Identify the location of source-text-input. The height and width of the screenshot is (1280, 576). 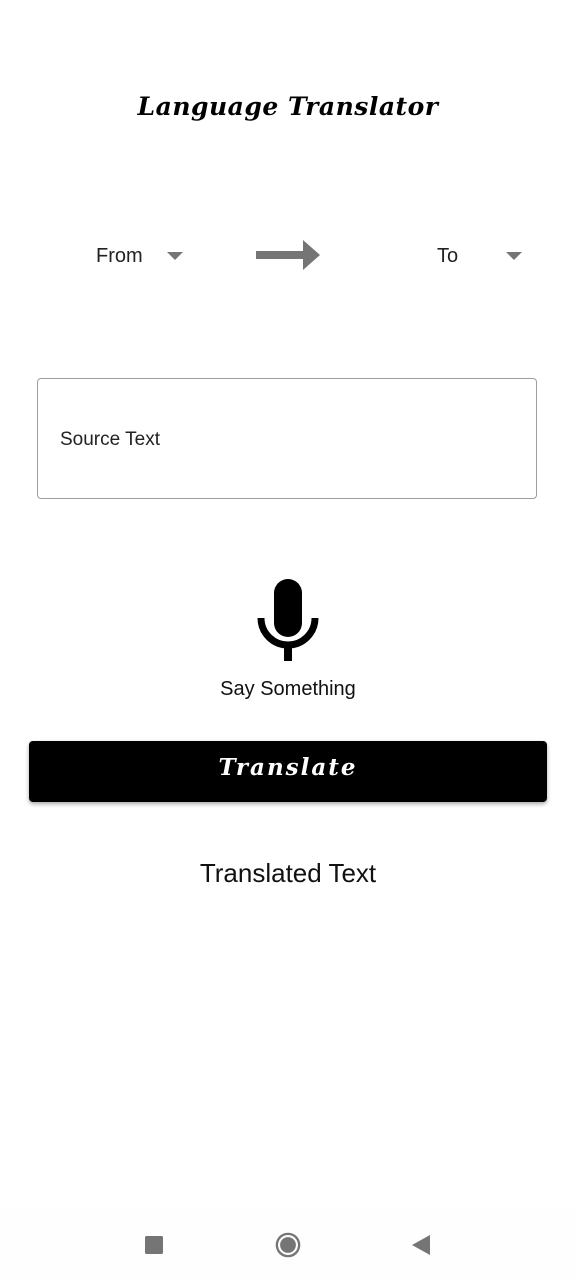
(285, 440).